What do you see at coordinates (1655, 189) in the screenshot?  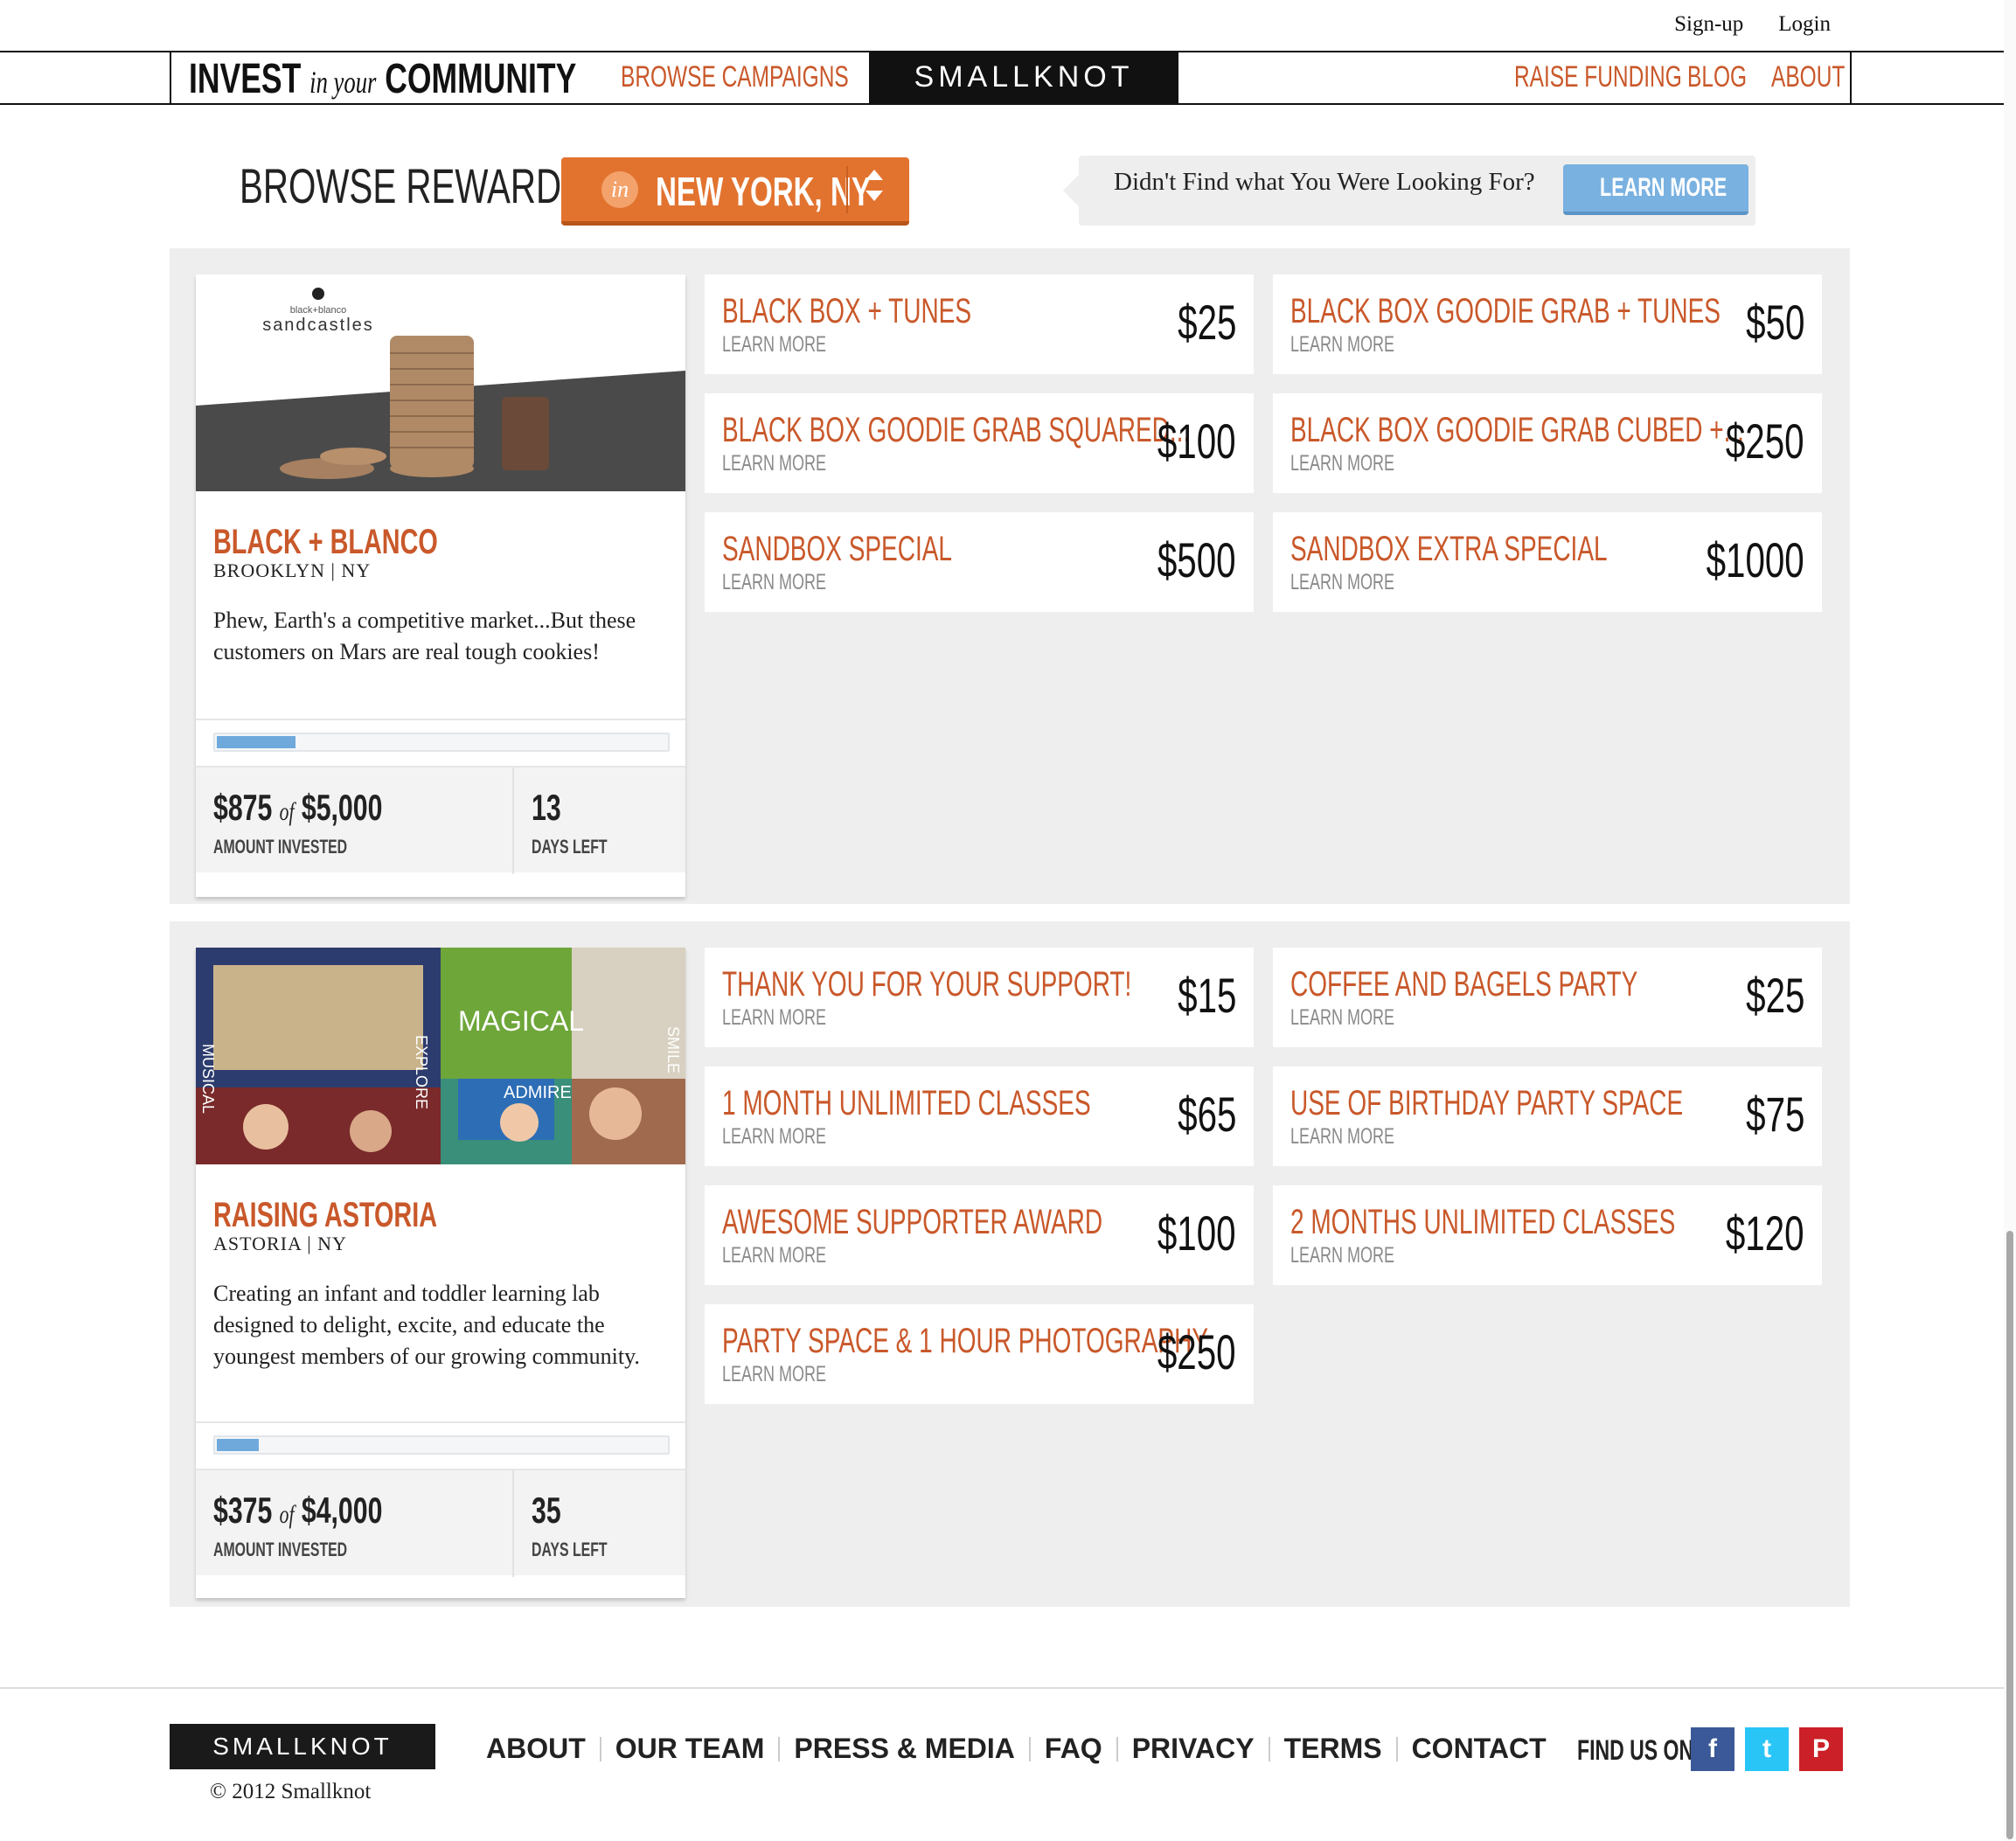 I see `learn-more-button: LEARN MORE` at bounding box center [1655, 189].